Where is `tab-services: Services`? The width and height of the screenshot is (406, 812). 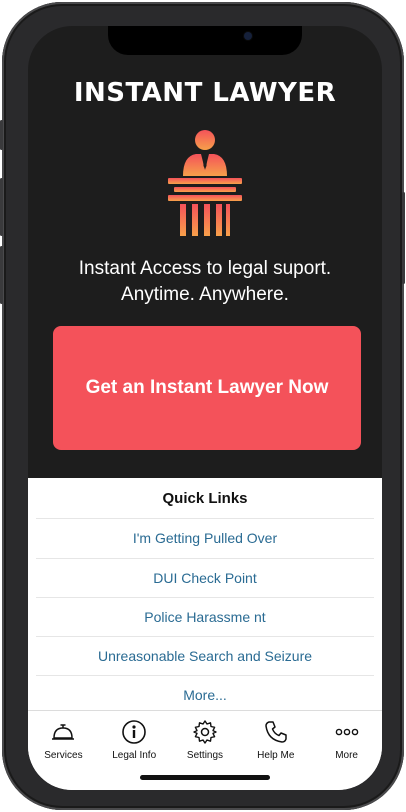
tab-services: Services is located at coordinates (63, 750).